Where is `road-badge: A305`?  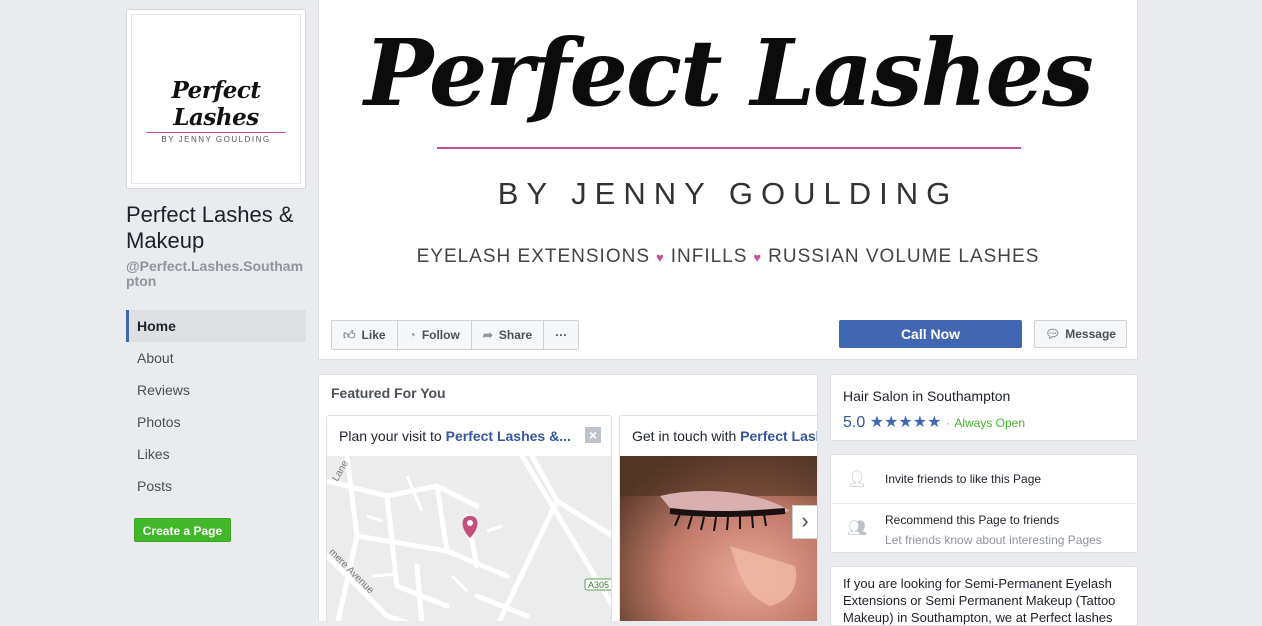 road-badge: A305 is located at coordinates (598, 585).